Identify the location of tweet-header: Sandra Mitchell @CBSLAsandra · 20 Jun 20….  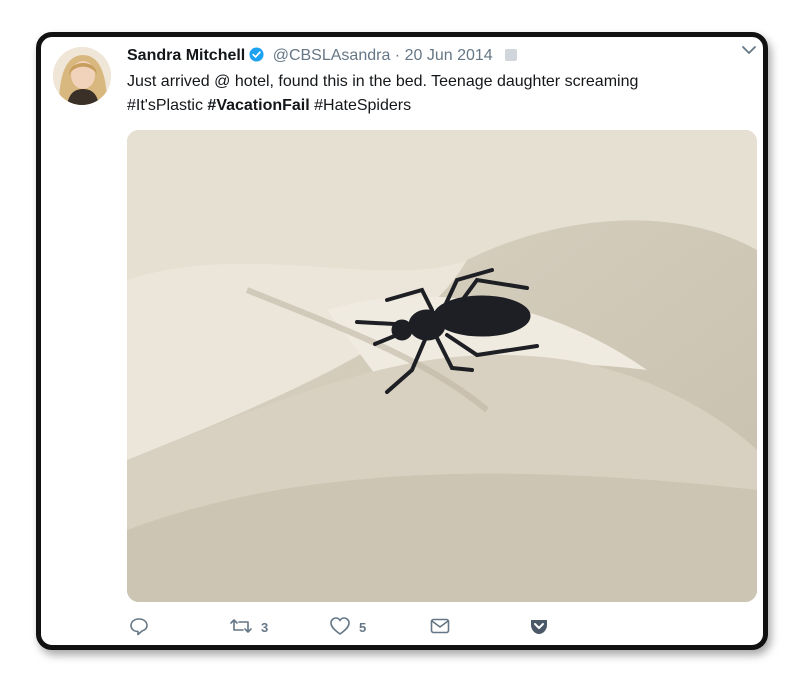
(437, 56).